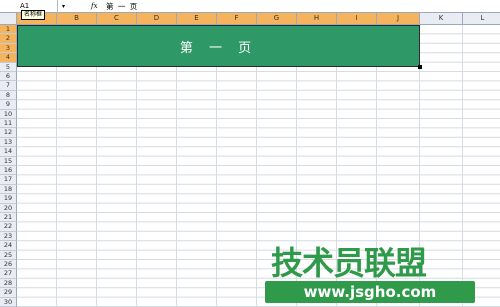 Image resolution: width=500 pixels, height=307 pixels. Describe the element at coordinates (8, 218) in the screenshot. I see `row-header-21: 21` at that location.